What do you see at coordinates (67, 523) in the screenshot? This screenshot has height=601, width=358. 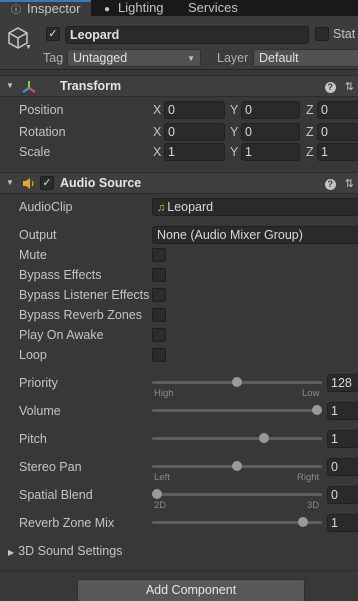 I see `reverb-zone-mix-label: Reverb Zone Mix` at bounding box center [67, 523].